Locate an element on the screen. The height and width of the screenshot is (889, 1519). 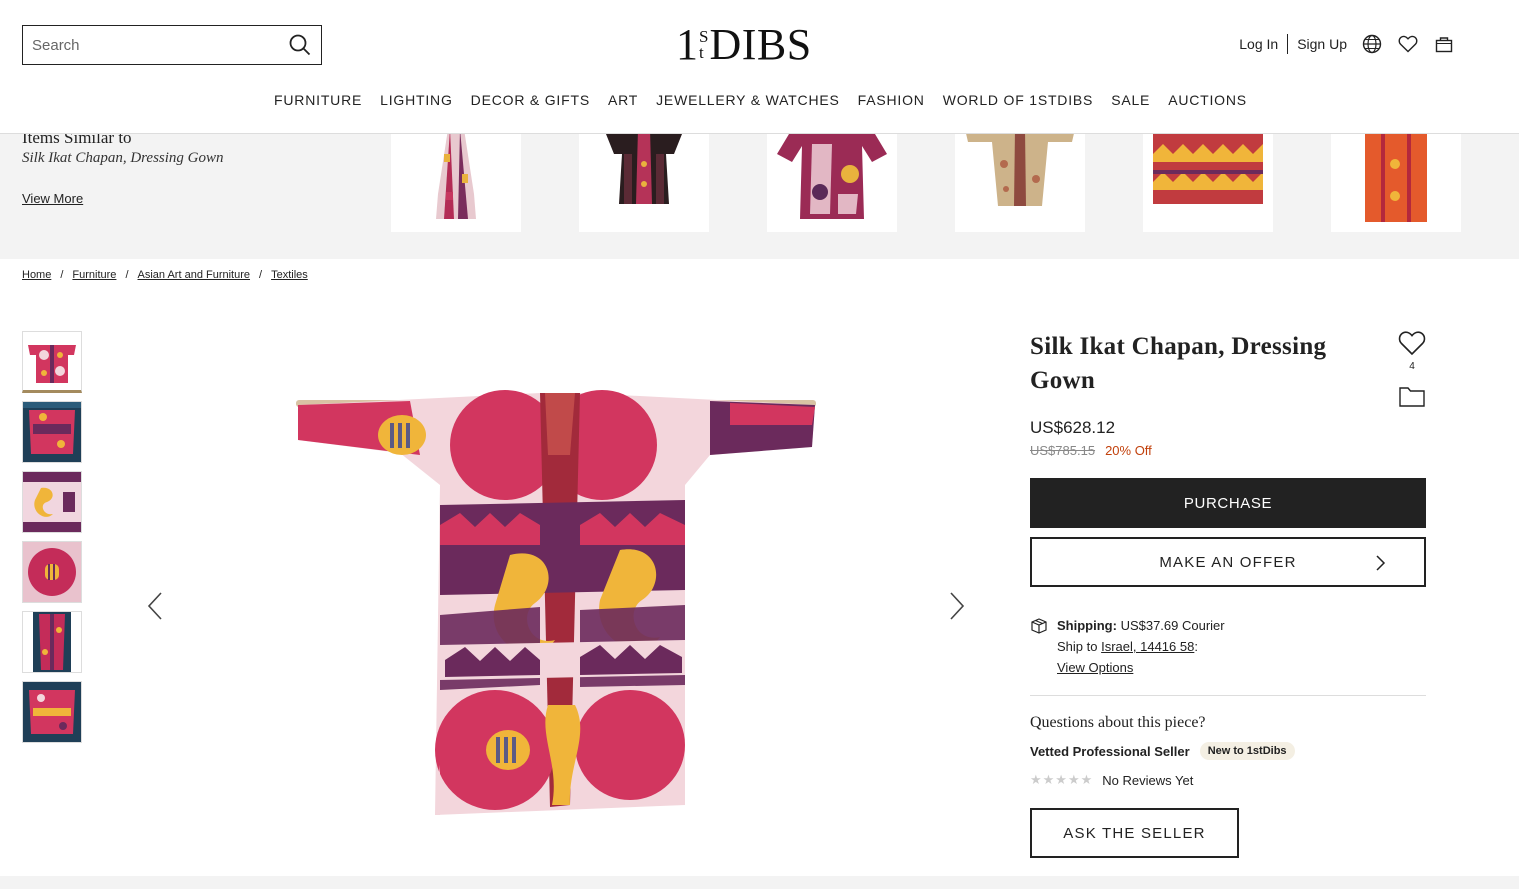
make-offer-label: MAKE AN OFFER is located at coordinates (1228, 562).